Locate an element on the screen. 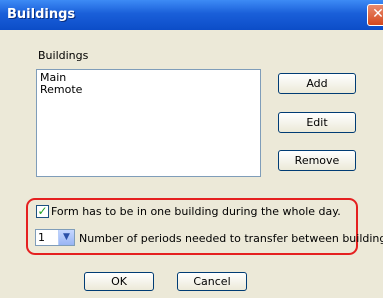 This screenshot has width=383, height=298. periods-select: 1 ▼ is located at coordinates (55, 237).